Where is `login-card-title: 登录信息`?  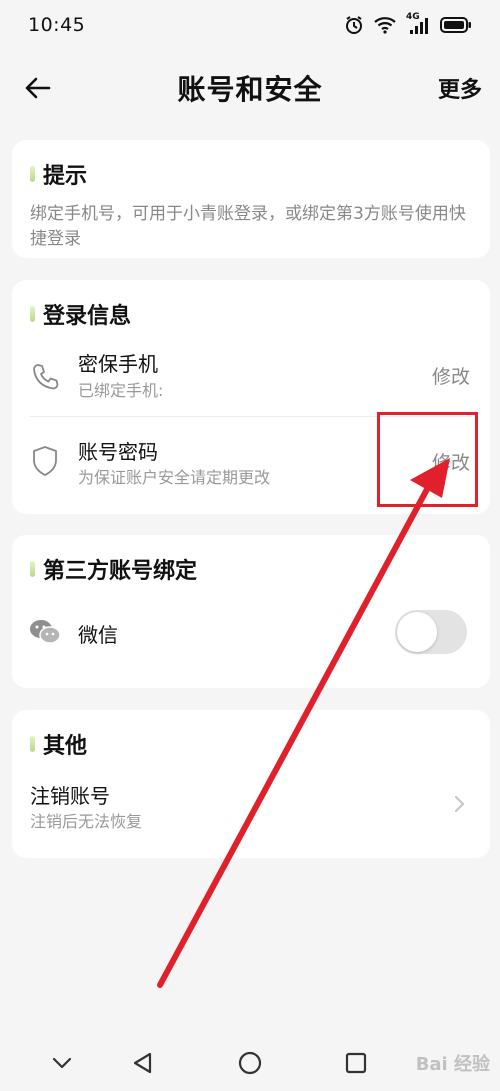
login-card-title: 登录信息 is located at coordinates (80, 314).